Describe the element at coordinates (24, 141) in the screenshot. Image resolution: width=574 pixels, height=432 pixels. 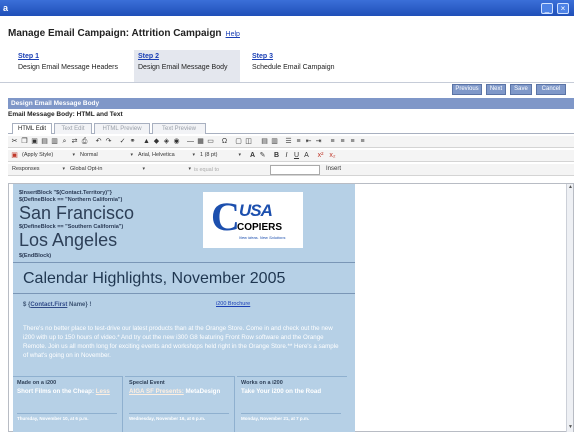
I see `copy-icon: ❐` at that location.